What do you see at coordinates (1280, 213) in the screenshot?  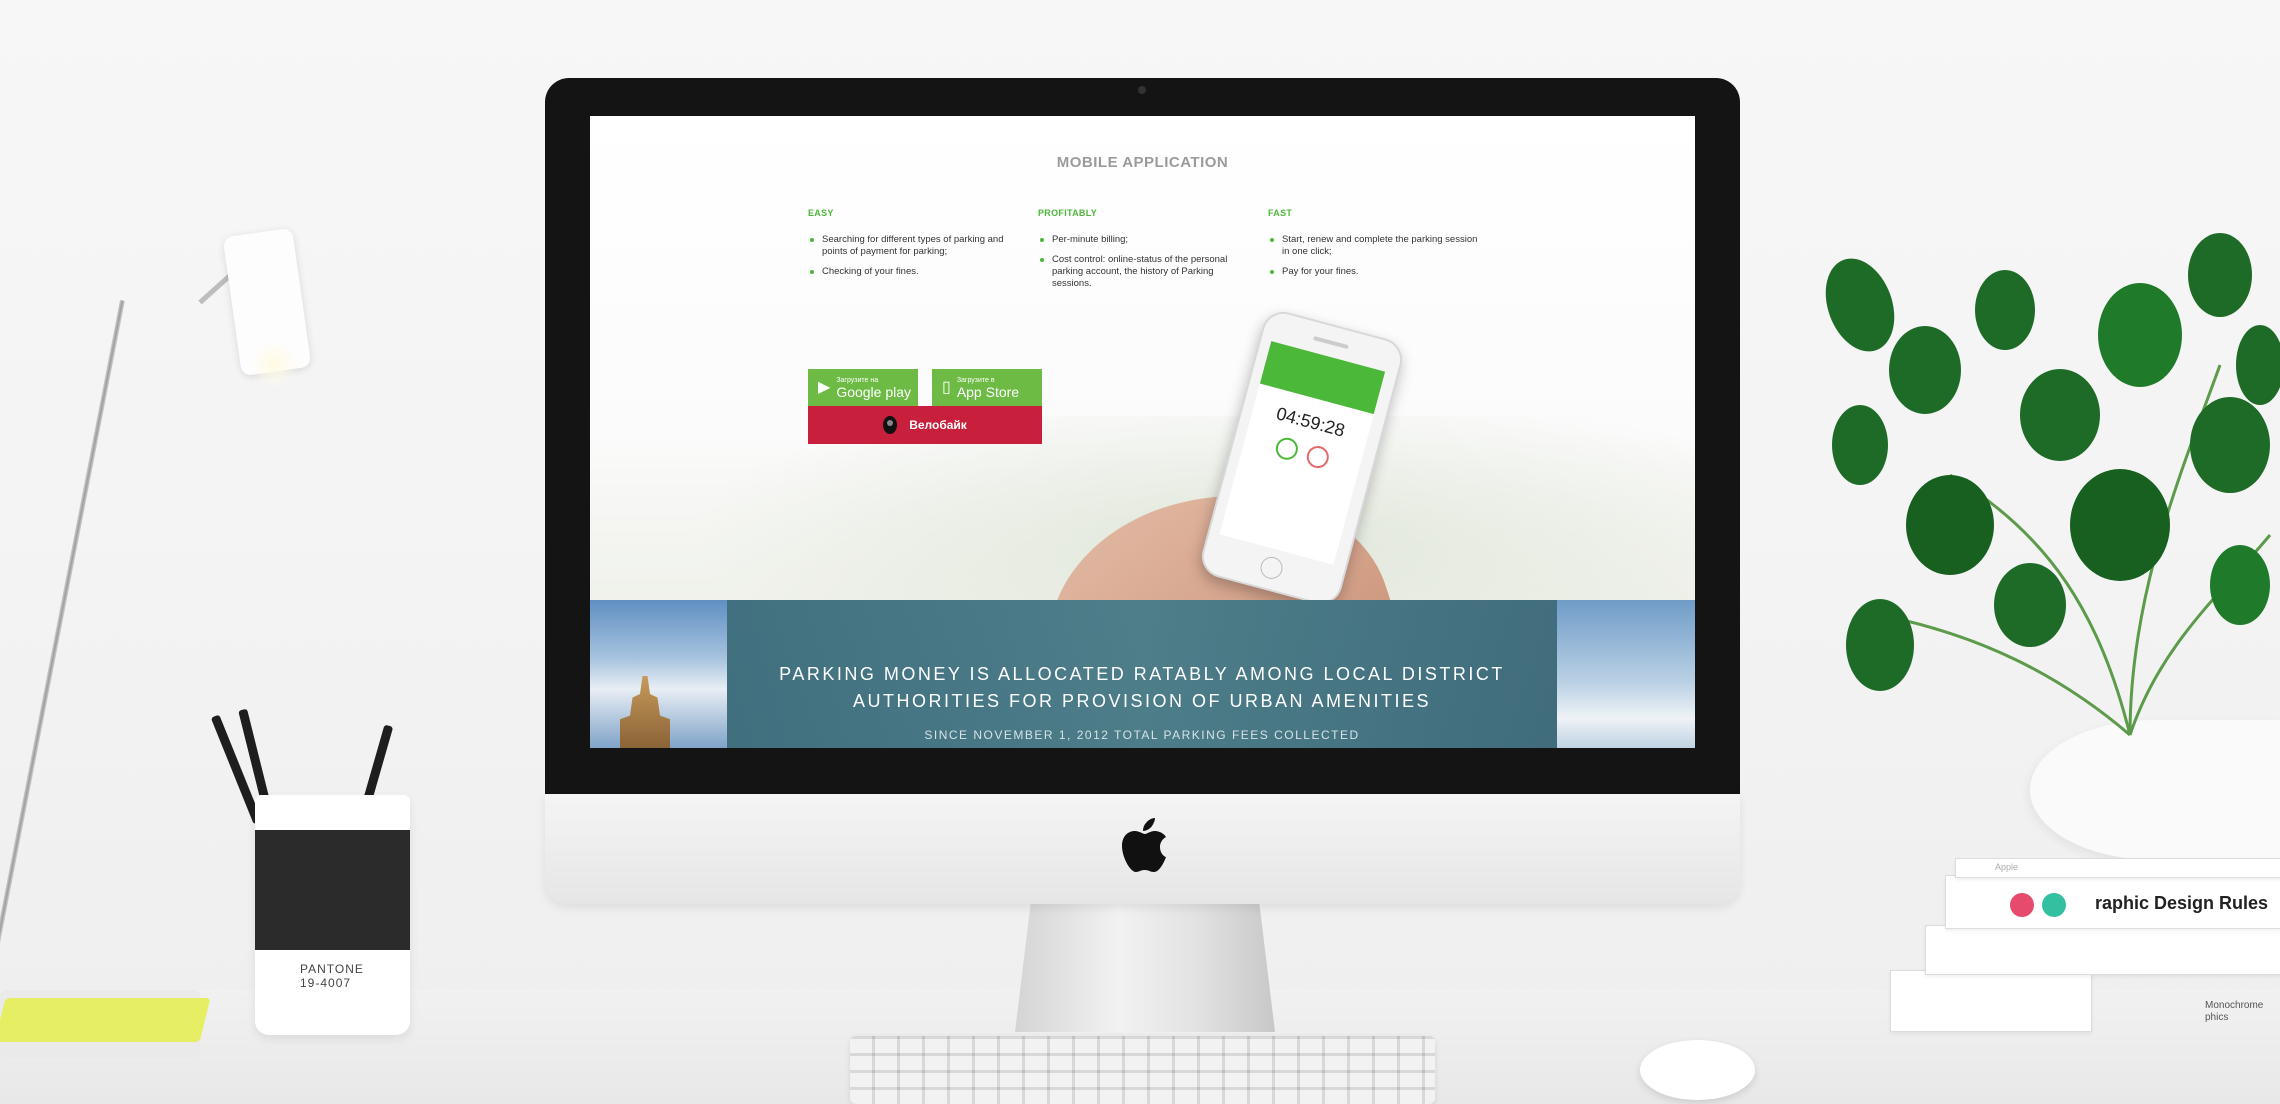 I see `column-heading: FAST` at bounding box center [1280, 213].